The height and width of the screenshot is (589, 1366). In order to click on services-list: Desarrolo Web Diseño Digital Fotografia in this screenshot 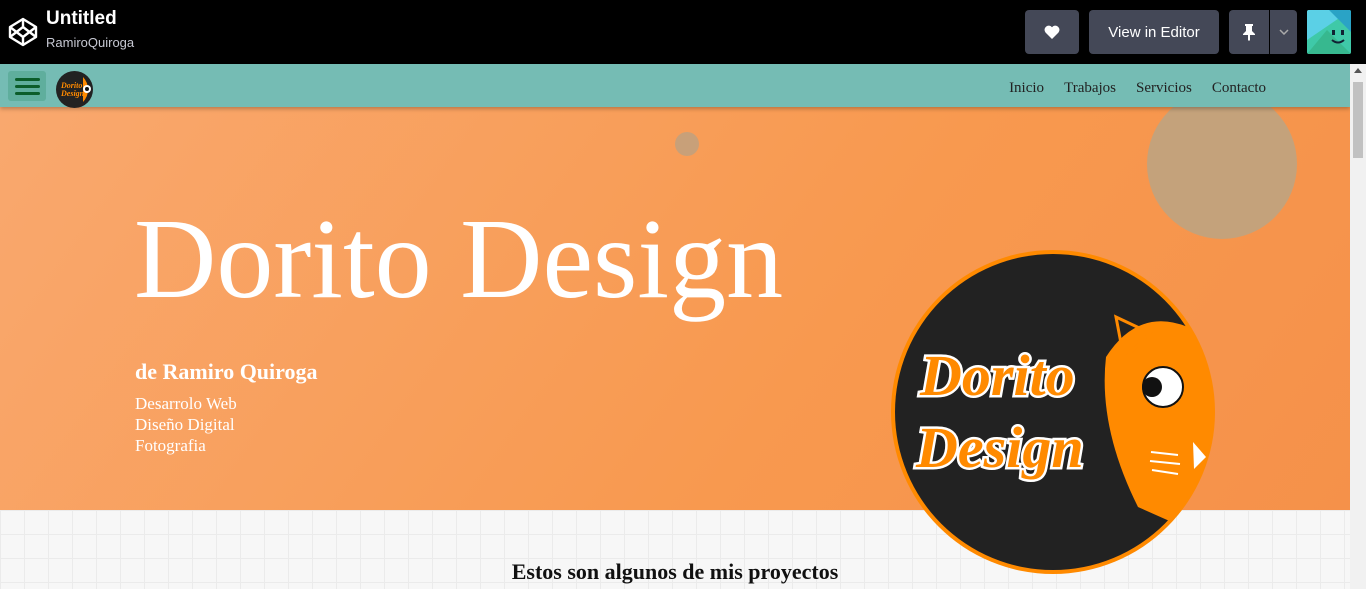, I will do `click(186, 424)`.